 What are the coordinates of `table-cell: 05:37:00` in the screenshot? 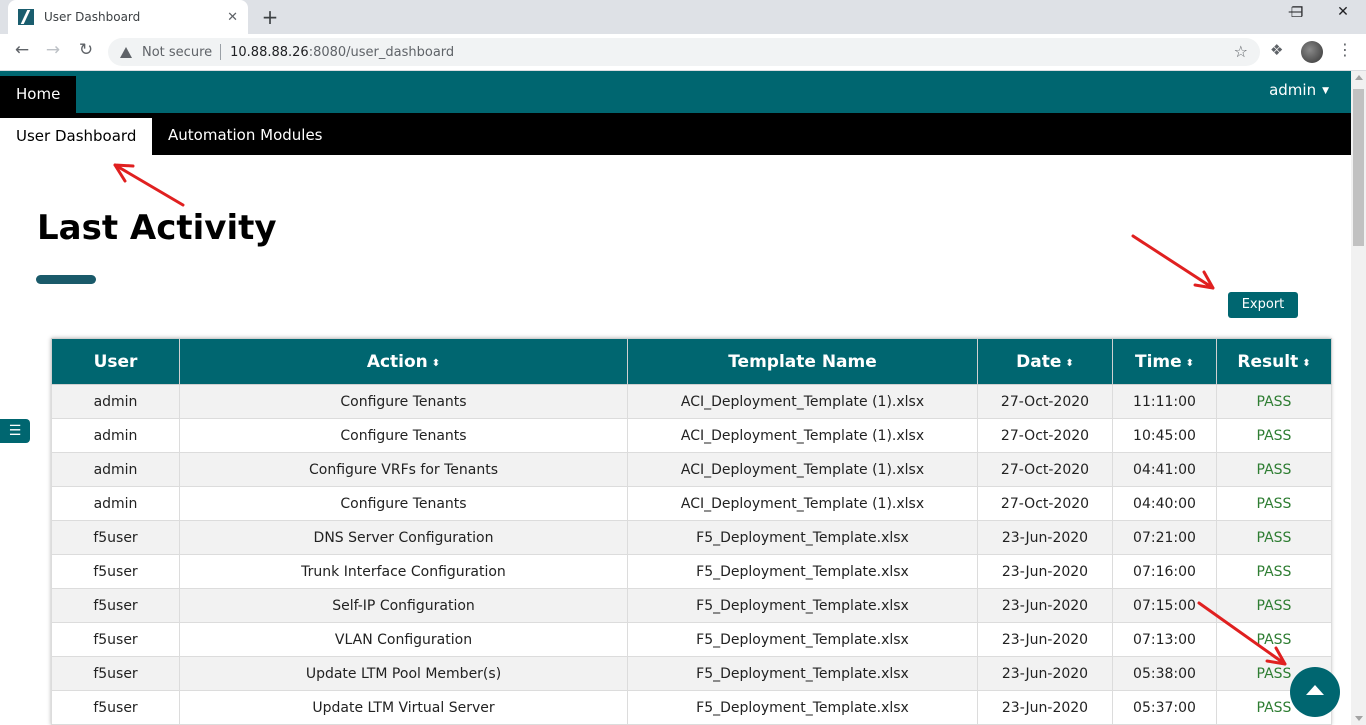 It's located at (1164, 707).